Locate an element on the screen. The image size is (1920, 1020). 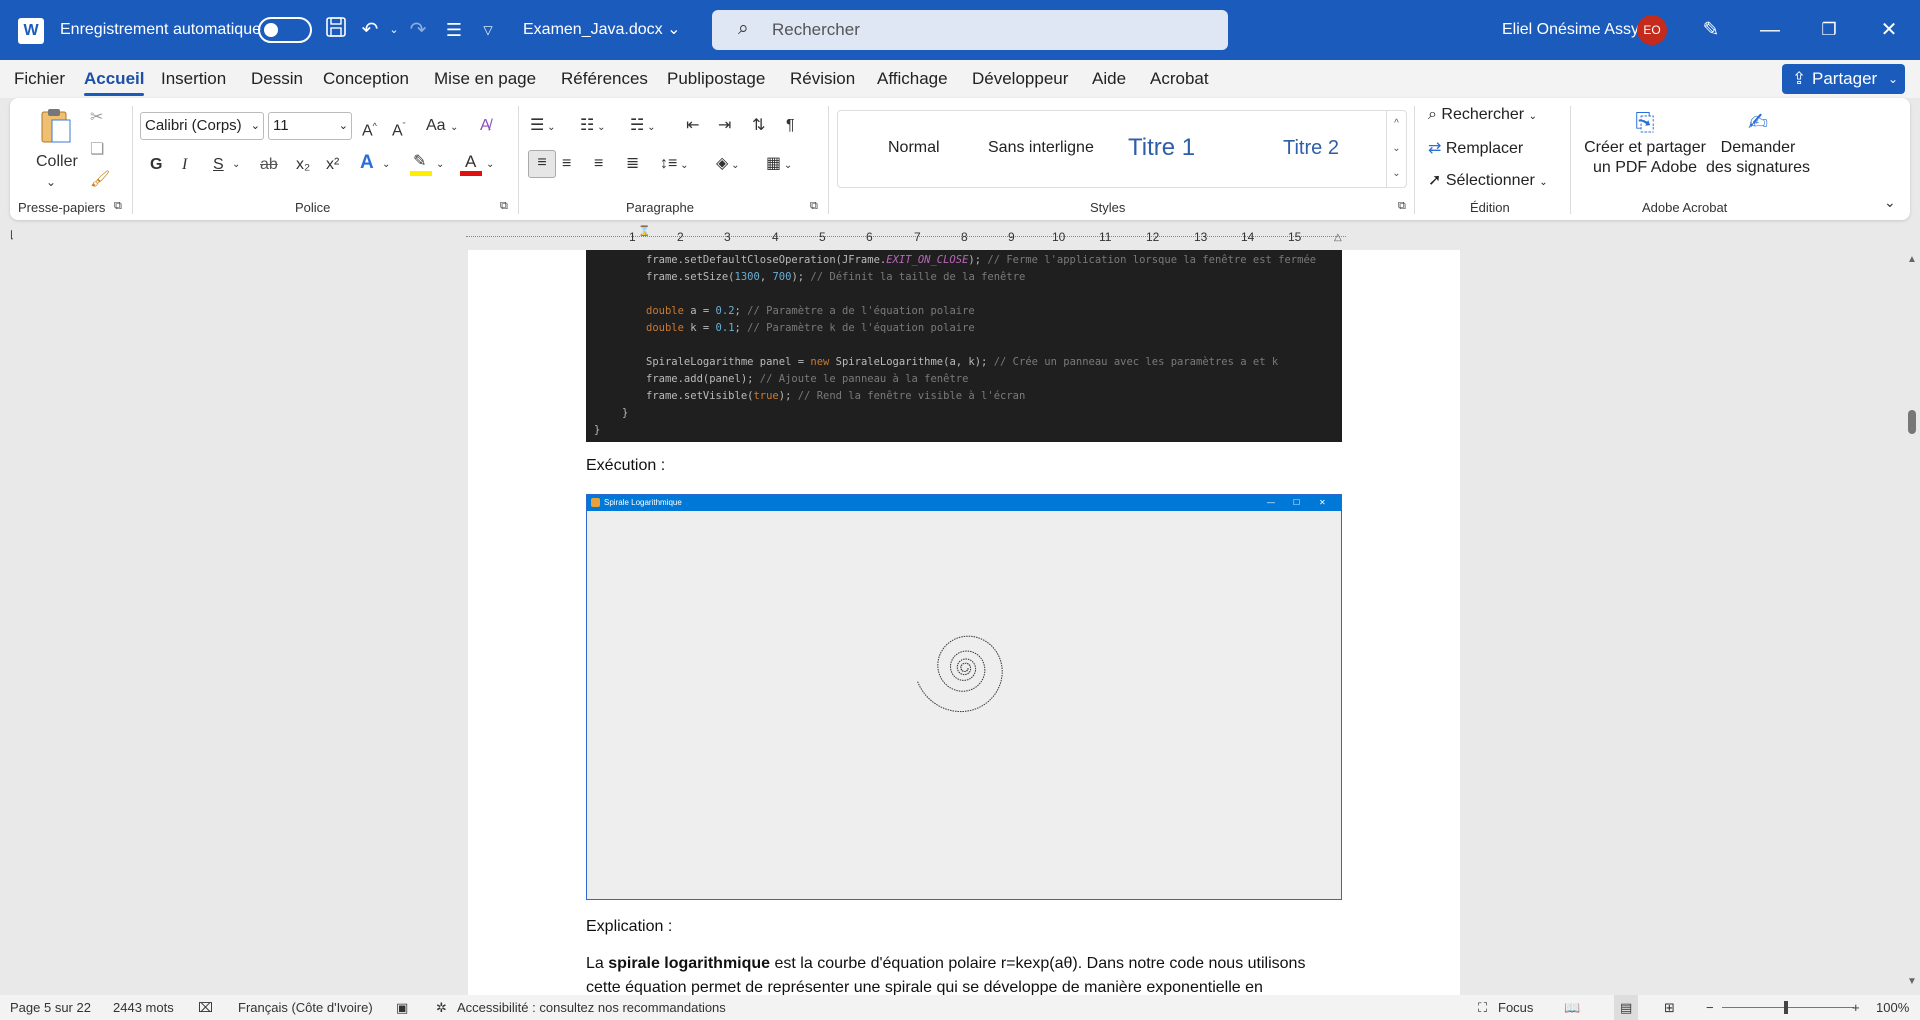
format-list-icon: ☰ is located at coordinates (454, 30).